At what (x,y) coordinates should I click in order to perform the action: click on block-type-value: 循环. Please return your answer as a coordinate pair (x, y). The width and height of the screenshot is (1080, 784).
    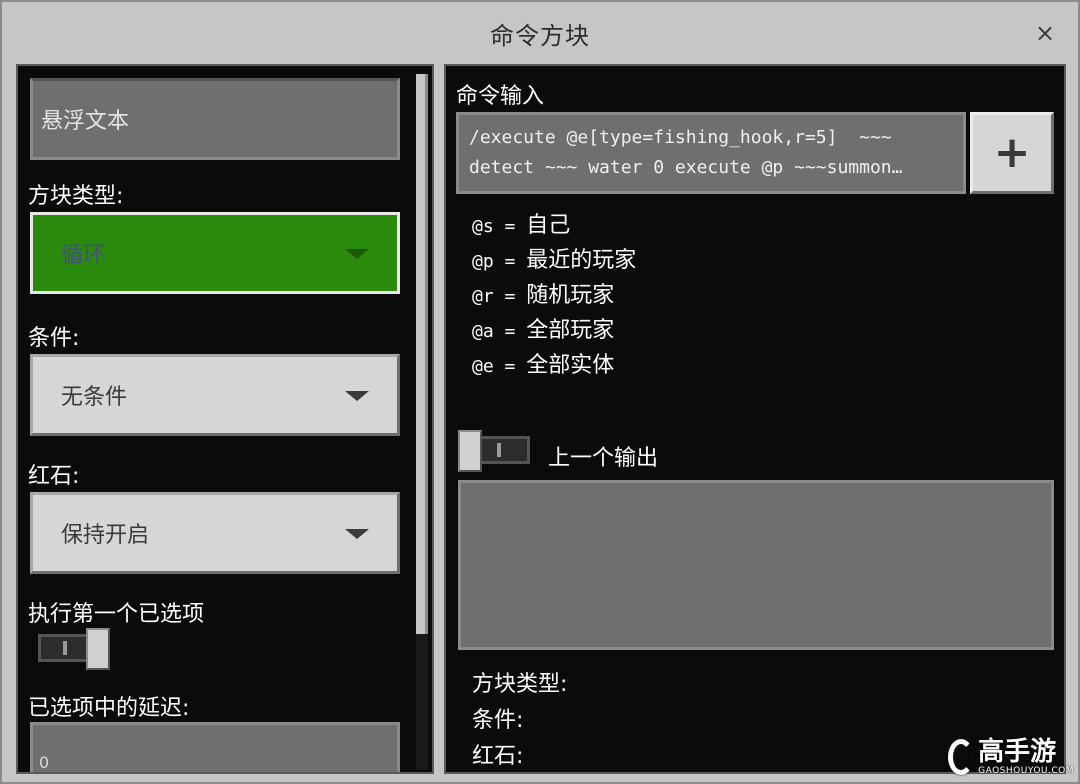
    Looking at the image, I should click on (83, 255).